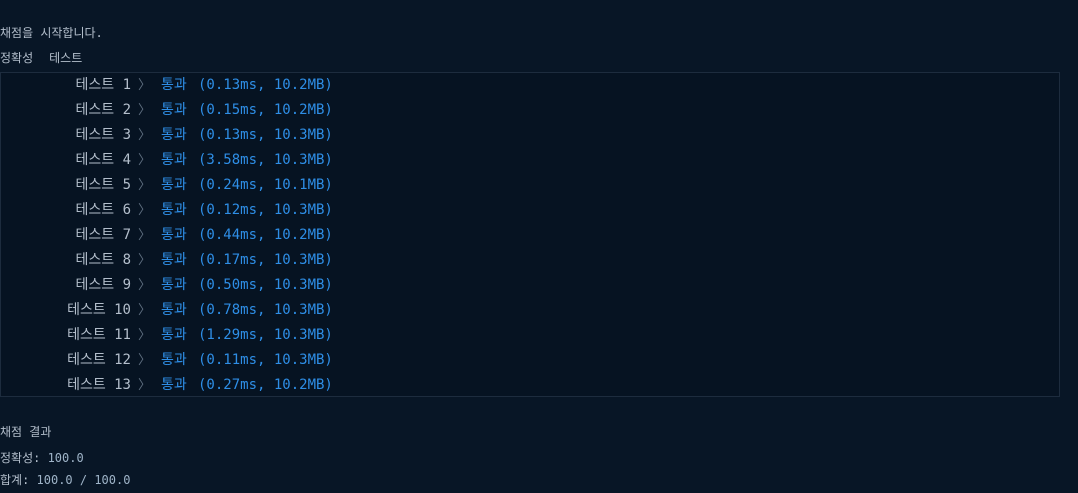 The height and width of the screenshot is (493, 1078). Describe the element at coordinates (265, 235) in the screenshot. I see `test-result-detail: (0.44ms, 10.2MB)` at that location.